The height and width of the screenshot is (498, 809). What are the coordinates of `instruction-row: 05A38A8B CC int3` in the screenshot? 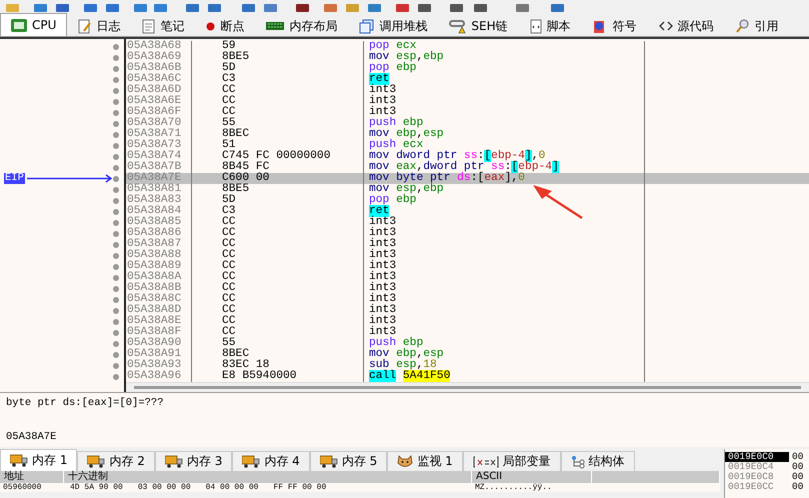 It's located at (467, 288).